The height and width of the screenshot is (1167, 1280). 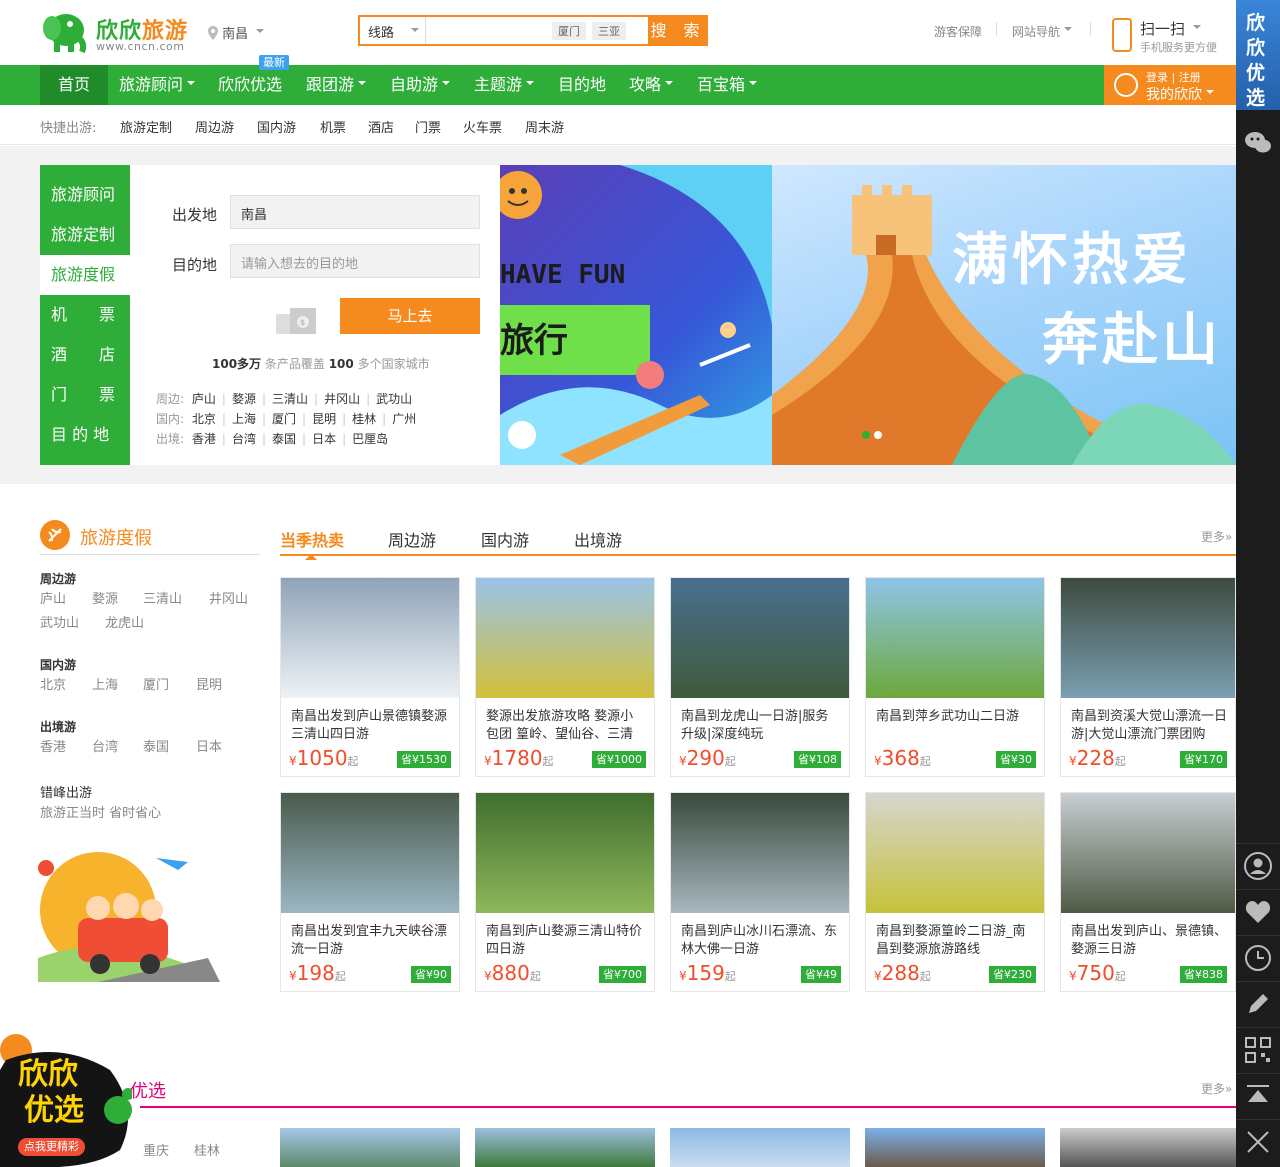 What do you see at coordinates (355, 261) in the screenshot?
I see `to-field: 请输入想去的目的地` at bounding box center [355, 261].